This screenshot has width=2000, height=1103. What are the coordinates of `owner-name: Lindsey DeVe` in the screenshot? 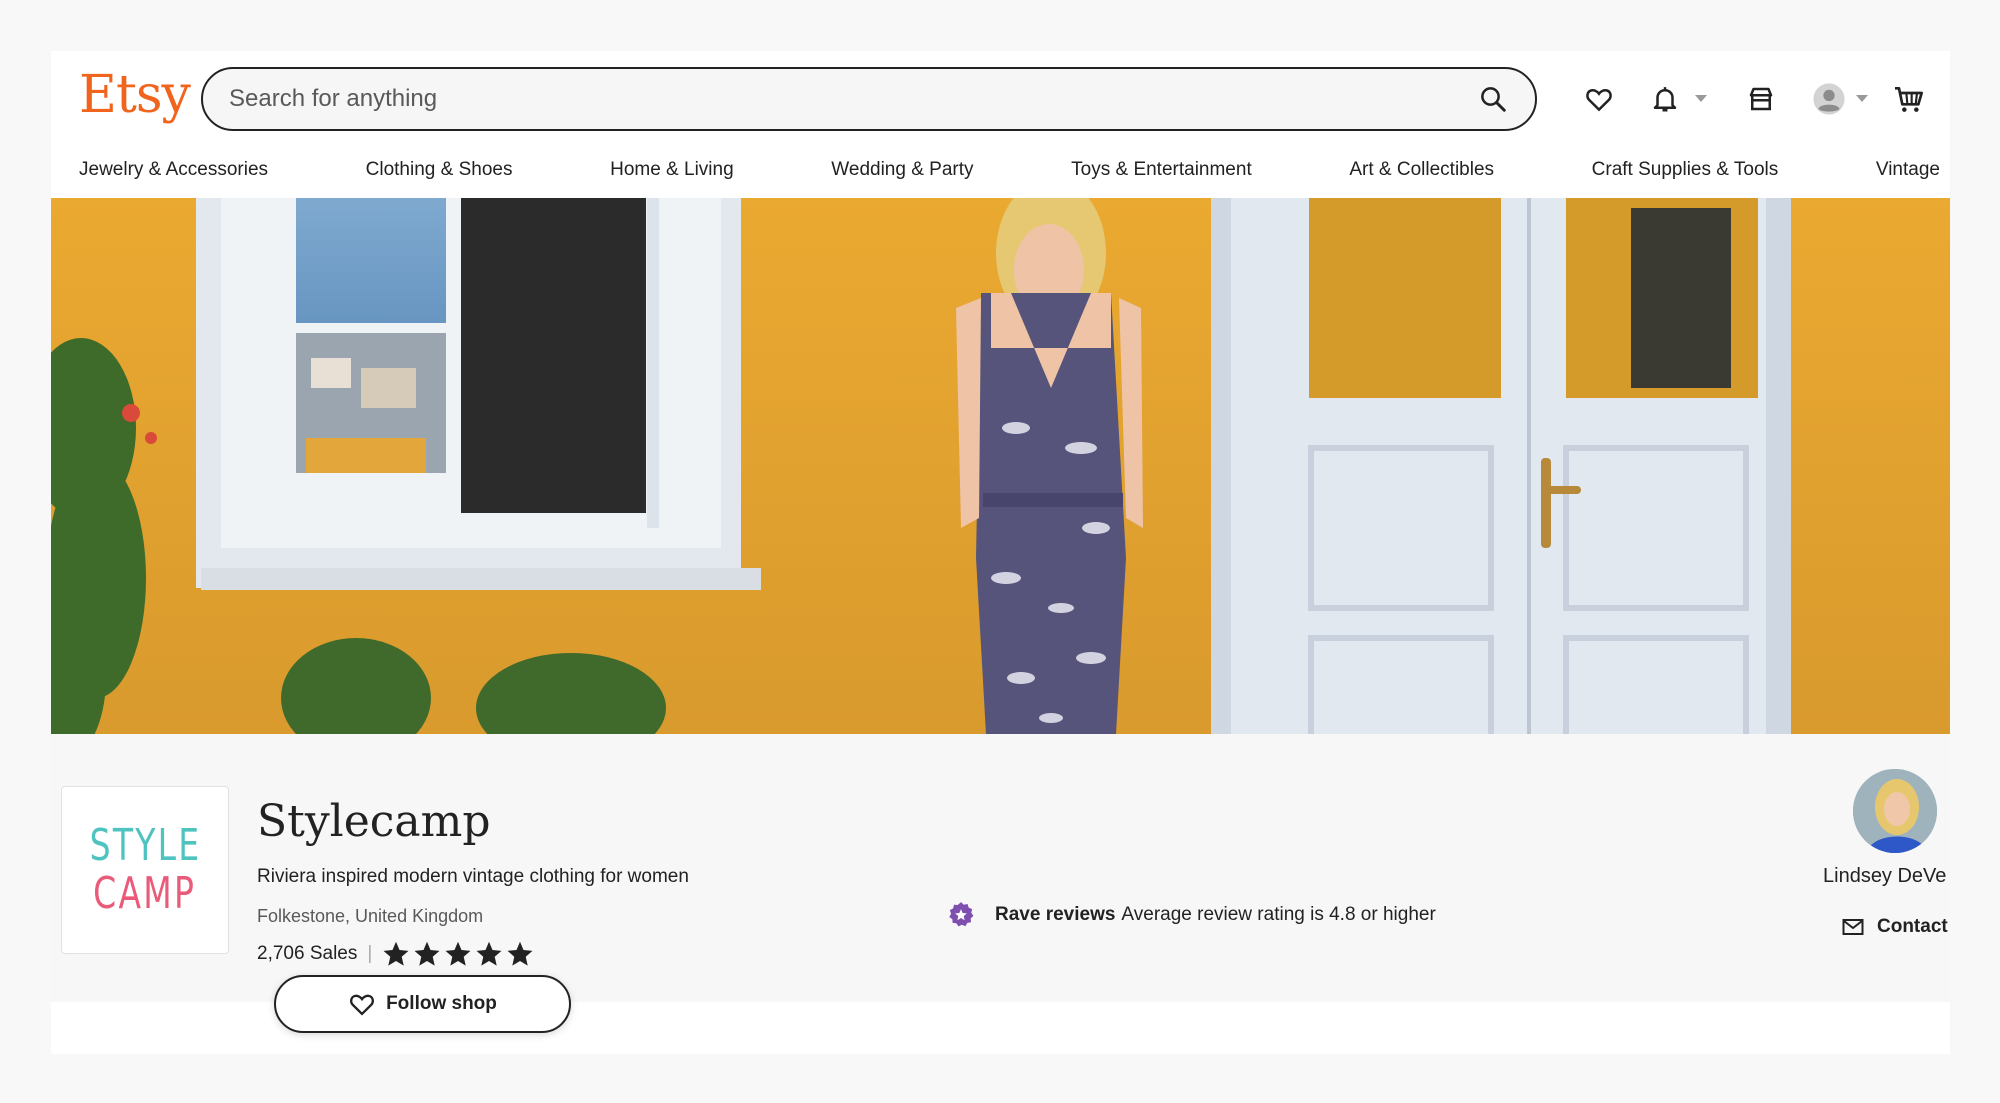 It's located at (1884, 876).